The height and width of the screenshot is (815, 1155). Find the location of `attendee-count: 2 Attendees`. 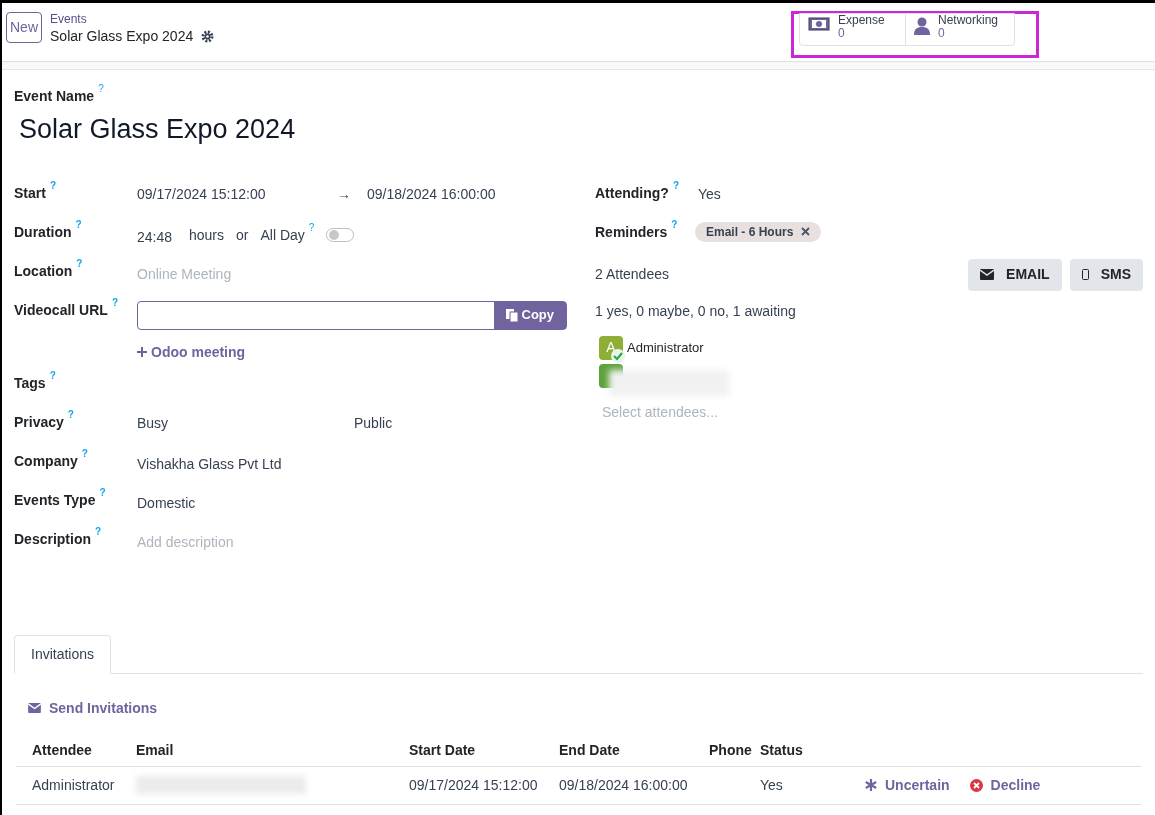

attendee-count: 2 Attendees is located at coordinates (632, 274).